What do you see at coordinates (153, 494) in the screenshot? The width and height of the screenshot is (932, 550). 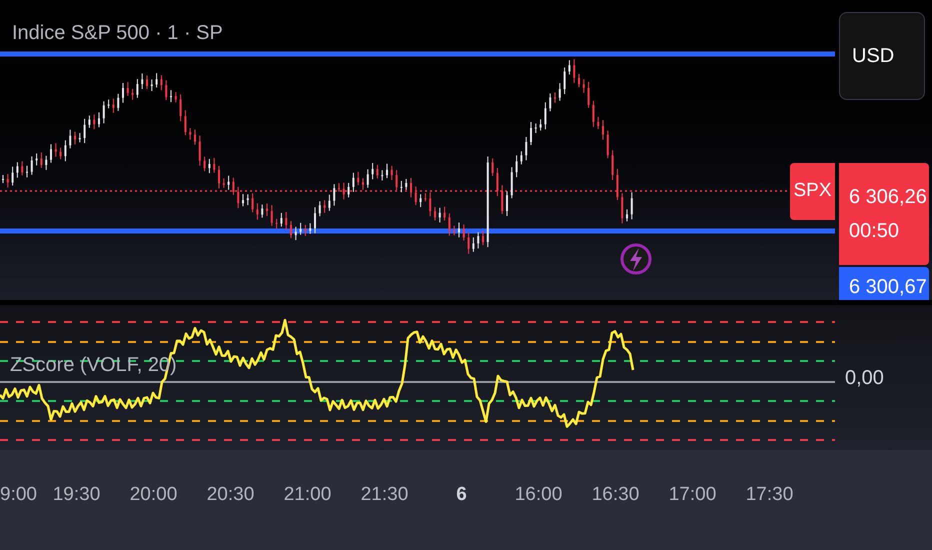 I see `time-label: 20:00` at bounding box center [153, 494].